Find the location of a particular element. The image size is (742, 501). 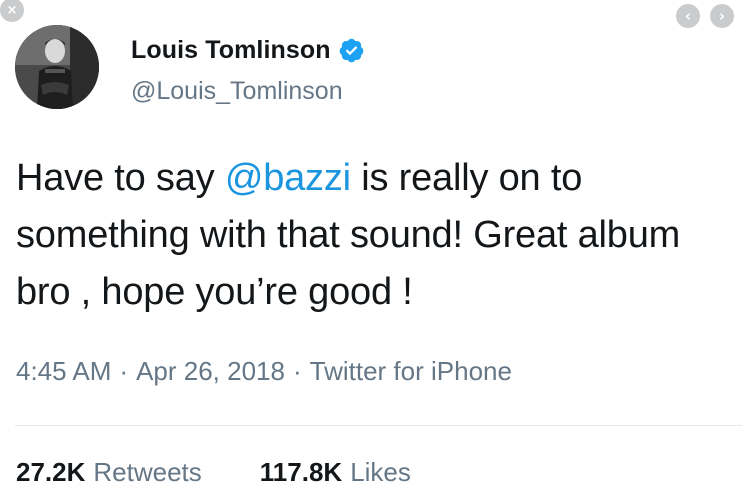

retweets-stat: 27.2K Retweets is located at coordinates (109, 472).